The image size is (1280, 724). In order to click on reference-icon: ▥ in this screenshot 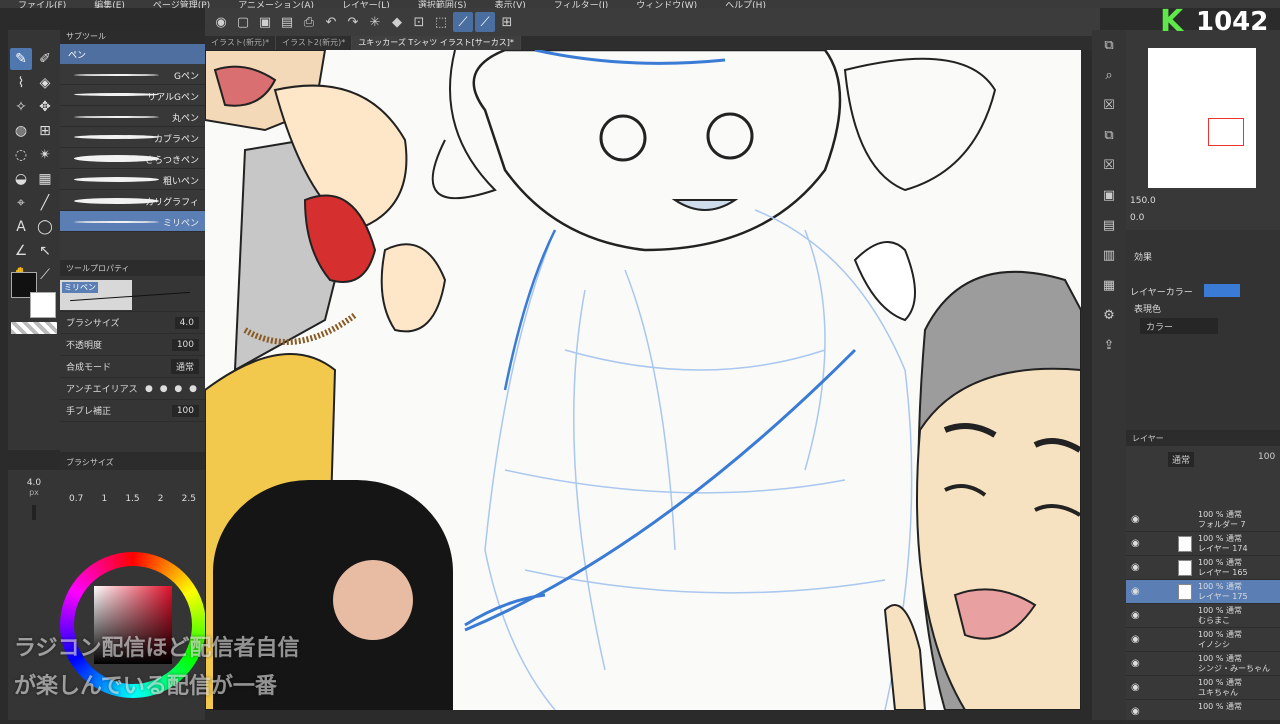, I will do `click(1109, 255)`.